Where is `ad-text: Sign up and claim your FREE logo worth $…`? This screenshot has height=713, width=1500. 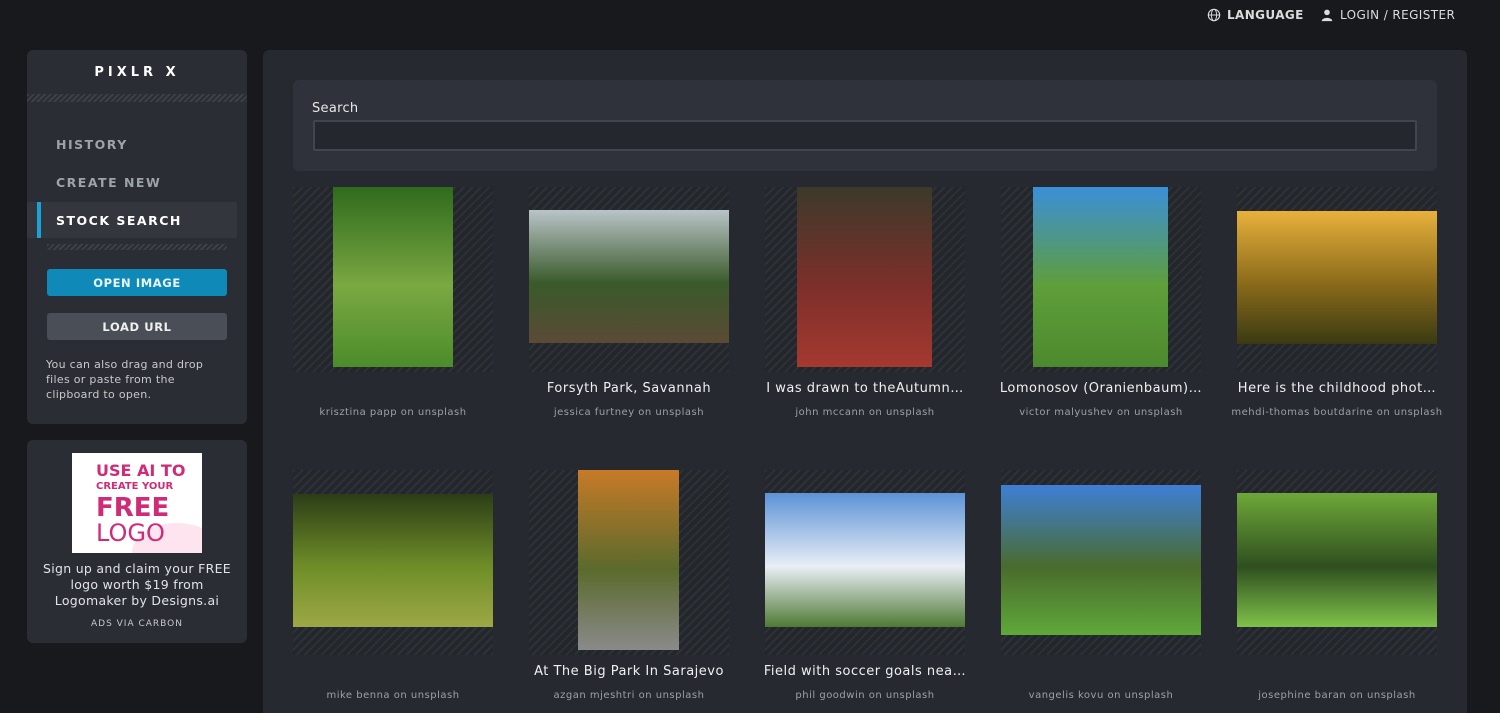
ad-text: Sign up and claim your FREE logo worth $… is located at coordinates (137, 585).